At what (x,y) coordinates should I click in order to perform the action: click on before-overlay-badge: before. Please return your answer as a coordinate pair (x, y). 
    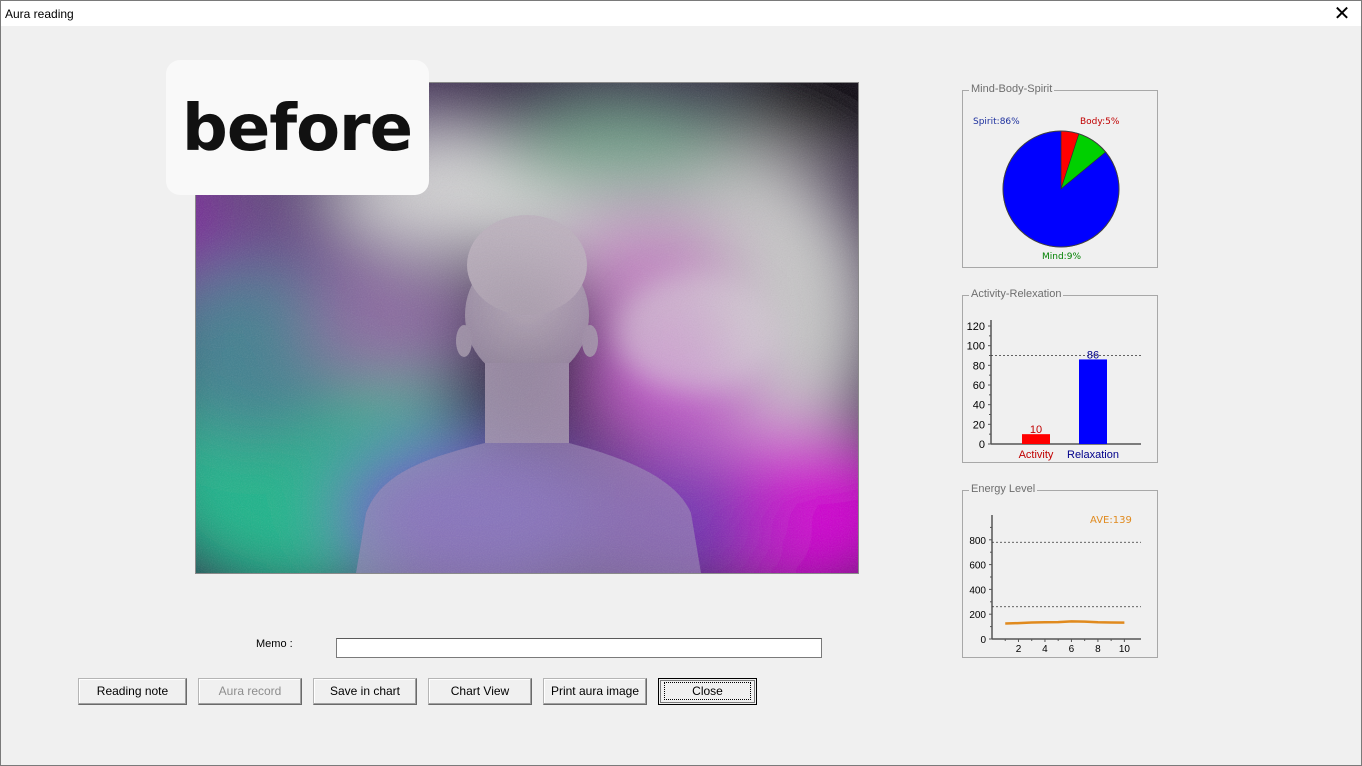
    Looking at the image, I should click on (297, 127).